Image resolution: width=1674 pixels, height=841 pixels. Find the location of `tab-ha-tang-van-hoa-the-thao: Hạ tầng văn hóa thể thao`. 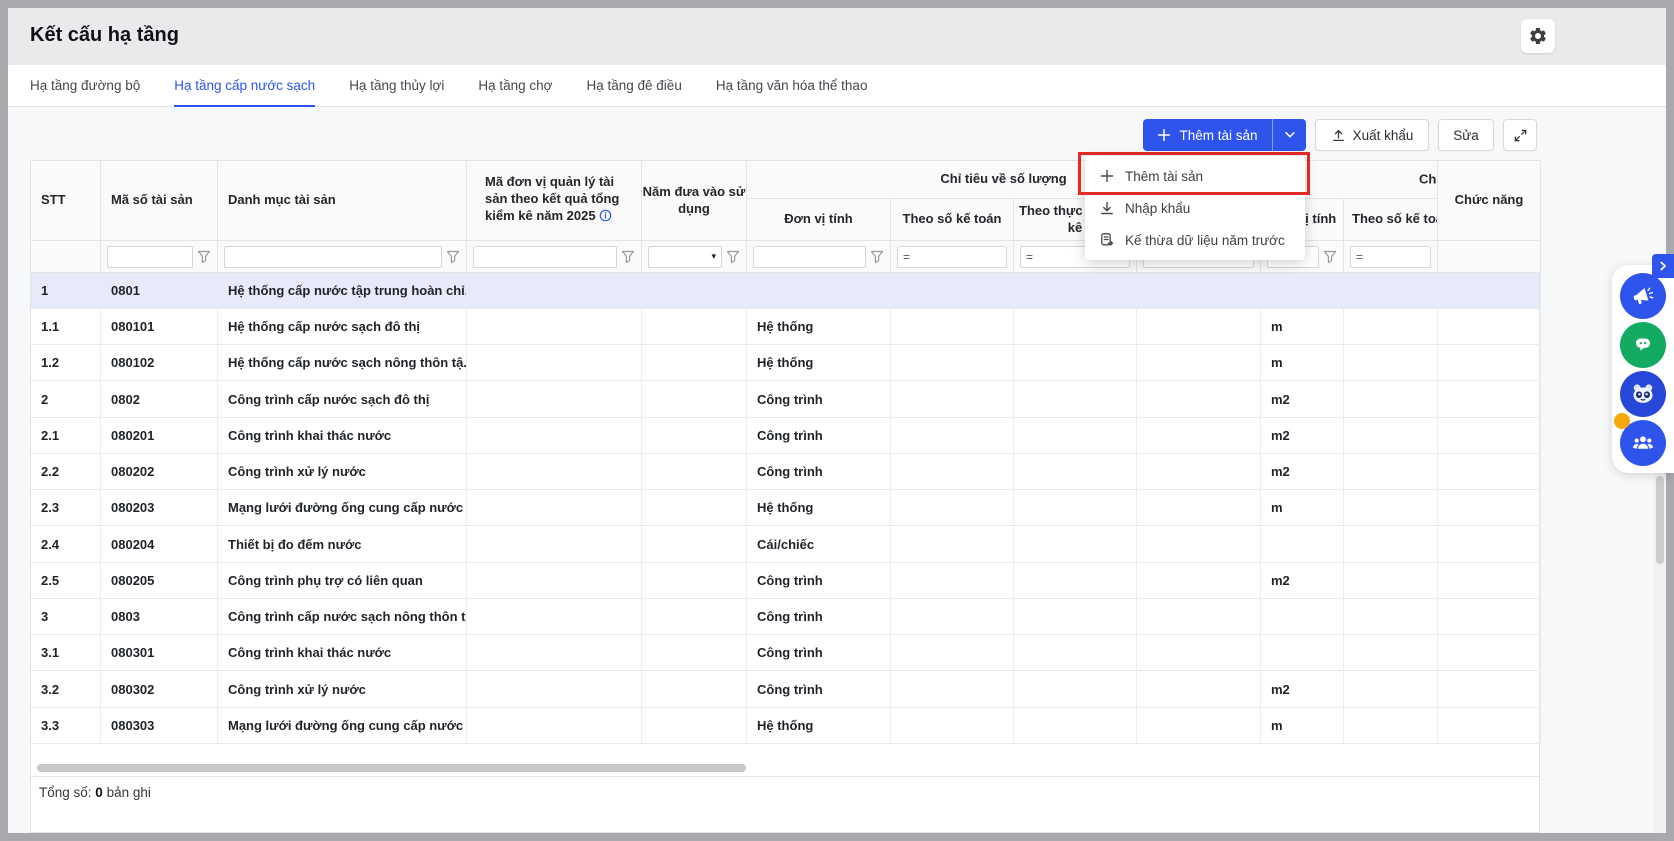

tab-ha-tang-van-hoa-the-thao: Hạ tầng văn hóa thể thao is located at coordinates (792, 85).